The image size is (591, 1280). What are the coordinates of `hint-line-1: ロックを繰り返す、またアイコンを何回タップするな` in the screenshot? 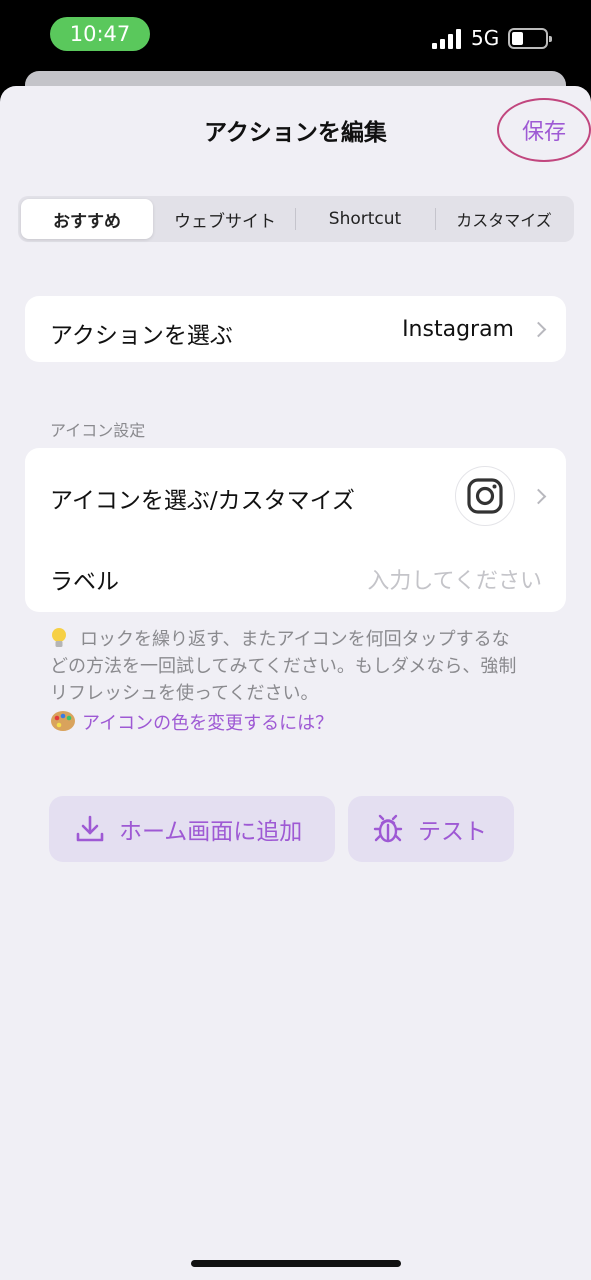 It's located at (295, 639).